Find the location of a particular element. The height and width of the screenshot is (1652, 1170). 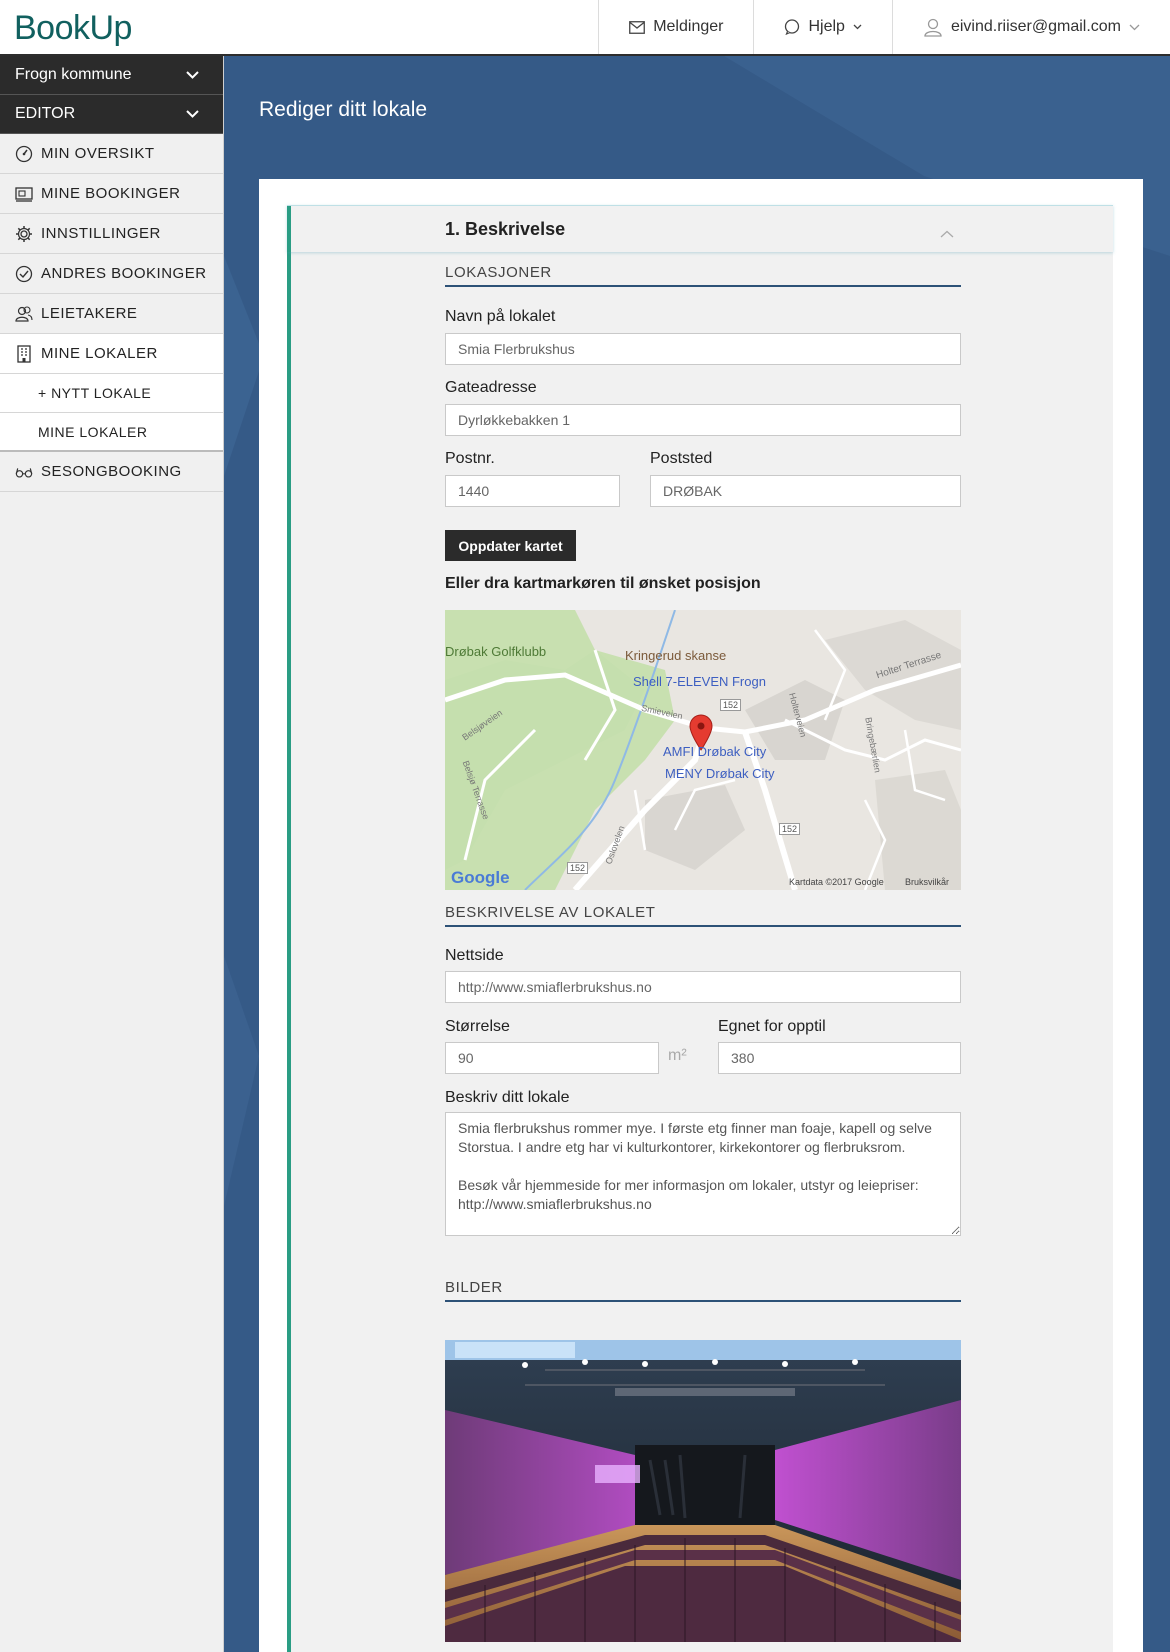

sidebar-subitem-nytt-lokale: + NYTT LOKALE is located at coordinates (111, 393).